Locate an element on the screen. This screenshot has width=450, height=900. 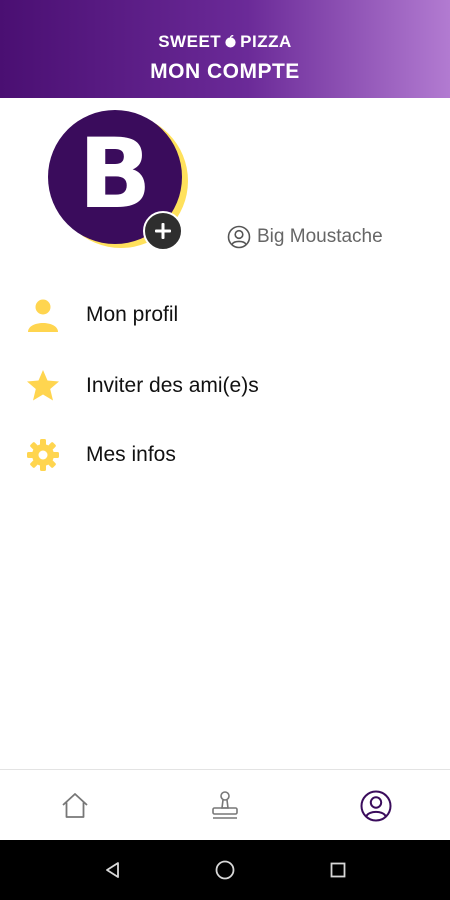
account-icon is located at coordinates (376, 806).